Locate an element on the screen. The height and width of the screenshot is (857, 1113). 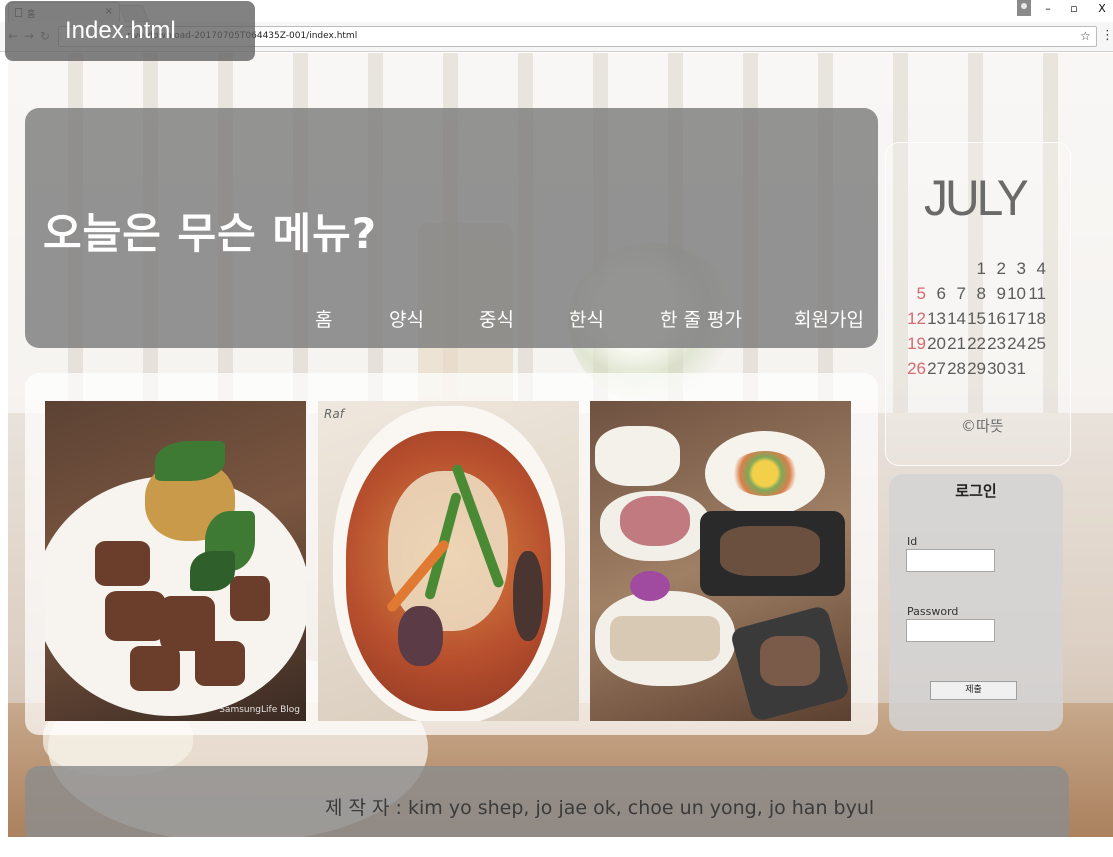
raw-beef is located at coordinates (655, 521).